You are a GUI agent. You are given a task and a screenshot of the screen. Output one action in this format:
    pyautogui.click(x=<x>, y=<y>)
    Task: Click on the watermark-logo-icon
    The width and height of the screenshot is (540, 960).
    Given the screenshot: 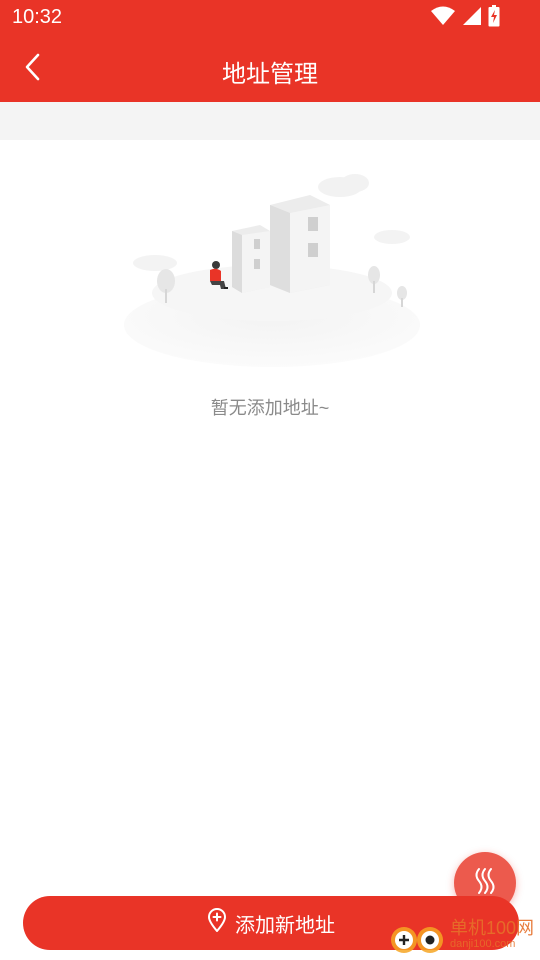 What is the action you would take?
    pyautogui.click(x=417, y=942)
    